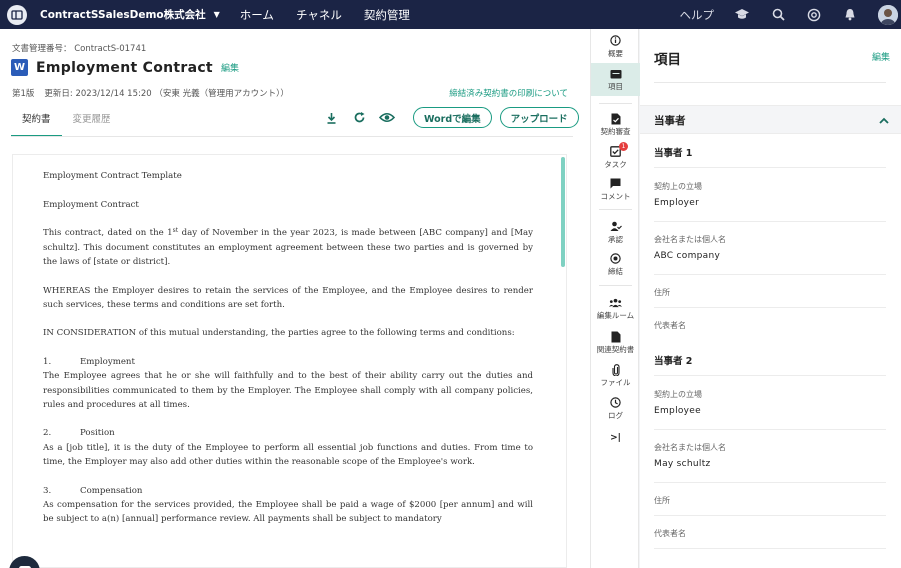  What do you see at coordinates (670, 121) in the screenshot?
I see `parties-section-label: 当事者` at bounding box center [670, 121].